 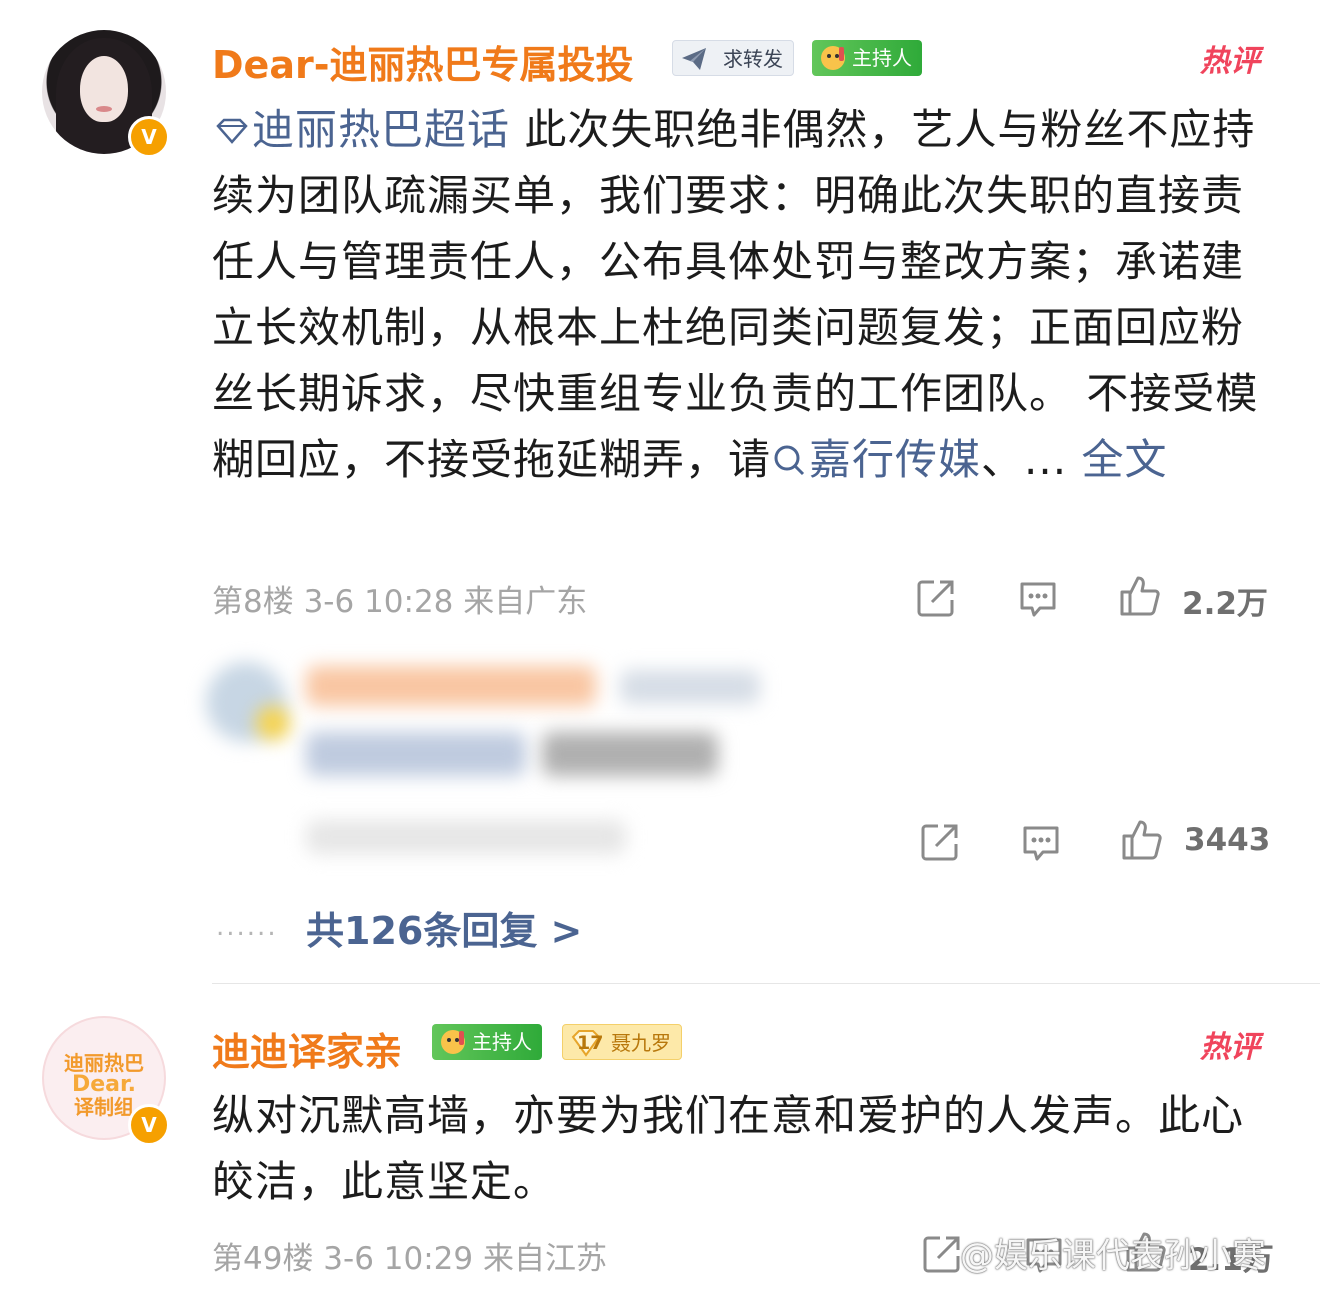 What do you see at coordinates (876, 459) in the screenshot?
I see `mention-link: 嘉行传媒` at bounding box center [876, 459].